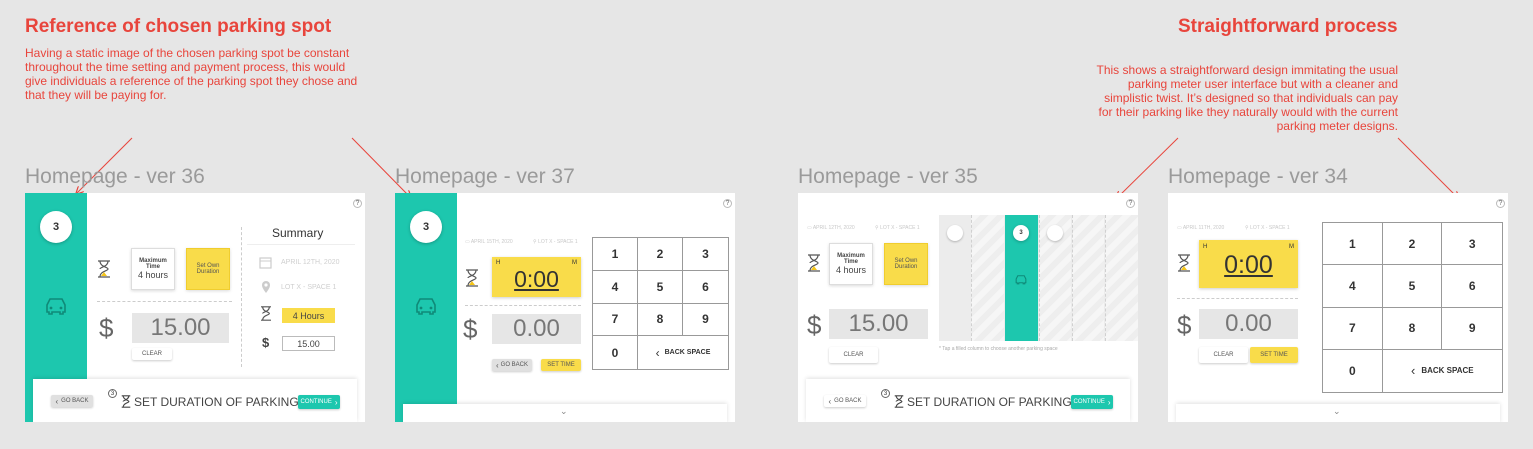 The height and width of the screenshot is (449, 1533). I want to click on frame-label-v37: Homepage - ver 37, so click(485, 176).